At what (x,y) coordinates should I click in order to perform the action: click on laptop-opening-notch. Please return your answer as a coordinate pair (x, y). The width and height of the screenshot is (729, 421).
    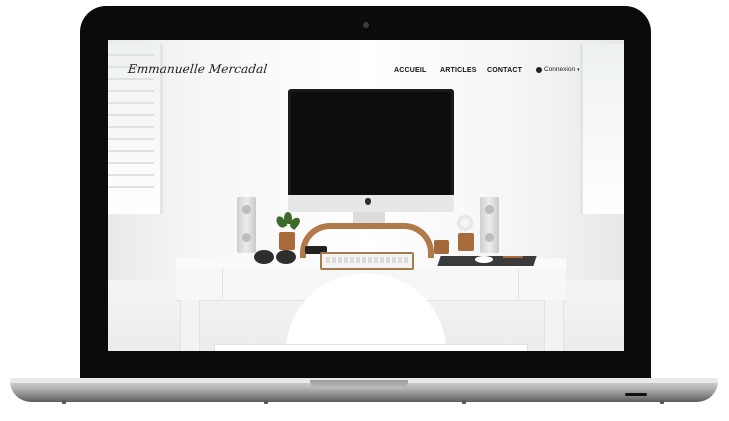
    Looking at the image, I should click on (359, 384).